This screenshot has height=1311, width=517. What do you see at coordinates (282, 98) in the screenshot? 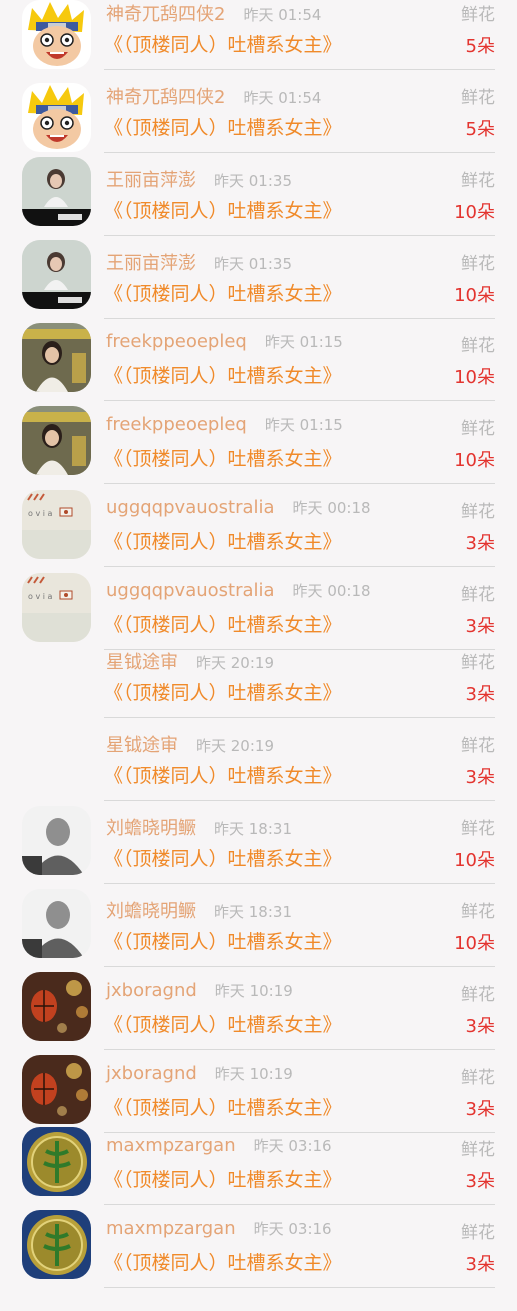
I see `gift-time: 昨天 01:54` at bounding box center [282, 98].